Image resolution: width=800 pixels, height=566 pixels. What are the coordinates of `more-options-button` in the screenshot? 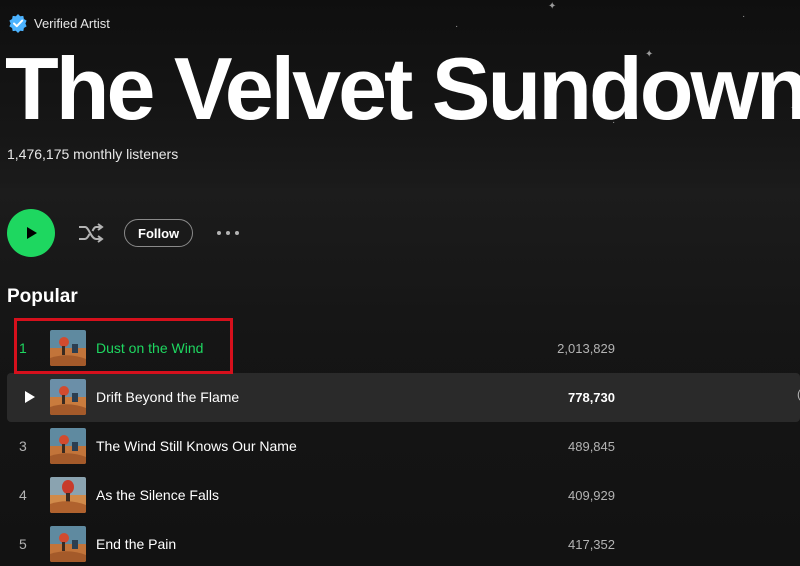 It's located at (228, 233).